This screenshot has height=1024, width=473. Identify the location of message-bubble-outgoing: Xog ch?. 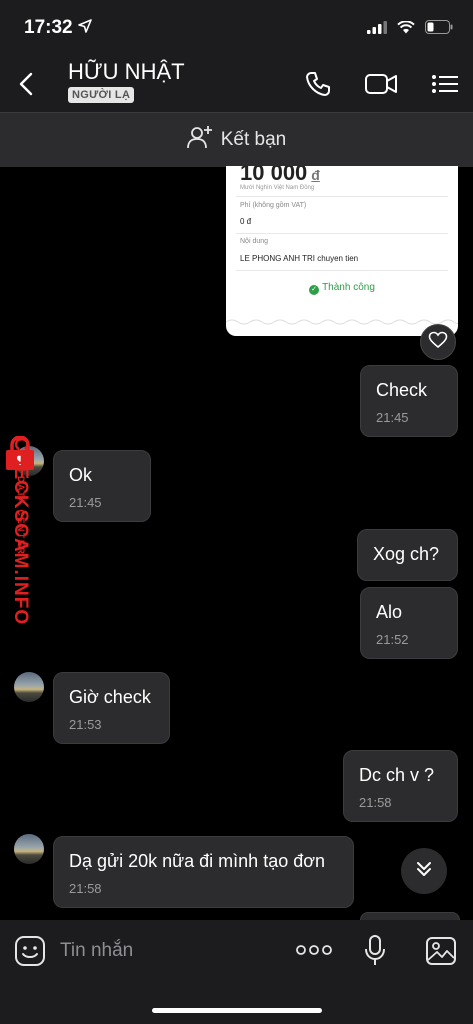
(407, 555).